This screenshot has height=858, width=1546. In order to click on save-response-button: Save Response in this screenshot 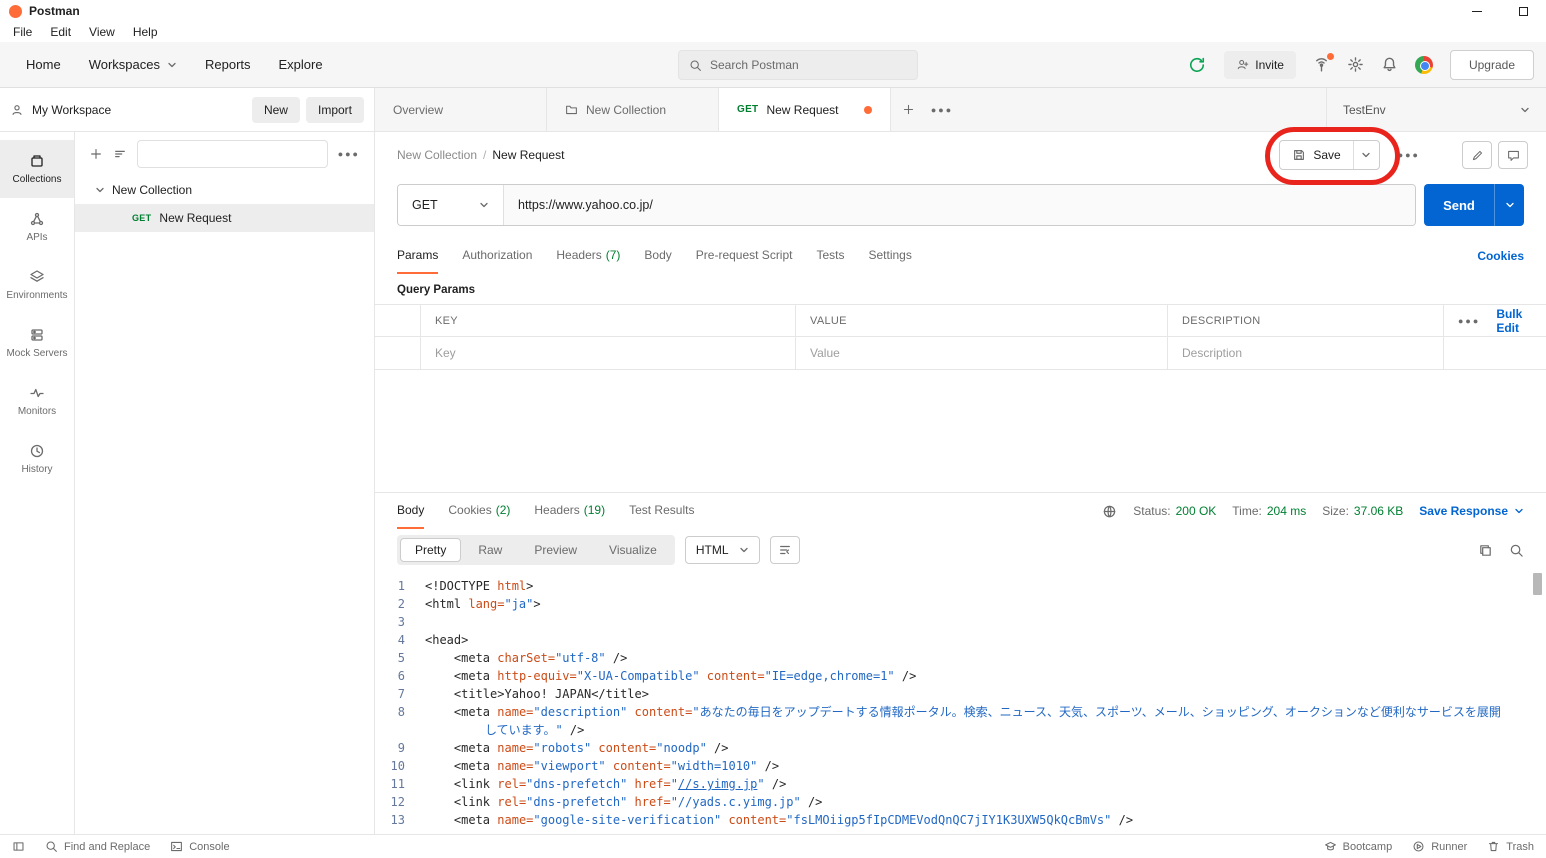, I will do `click(1471, 511)`.